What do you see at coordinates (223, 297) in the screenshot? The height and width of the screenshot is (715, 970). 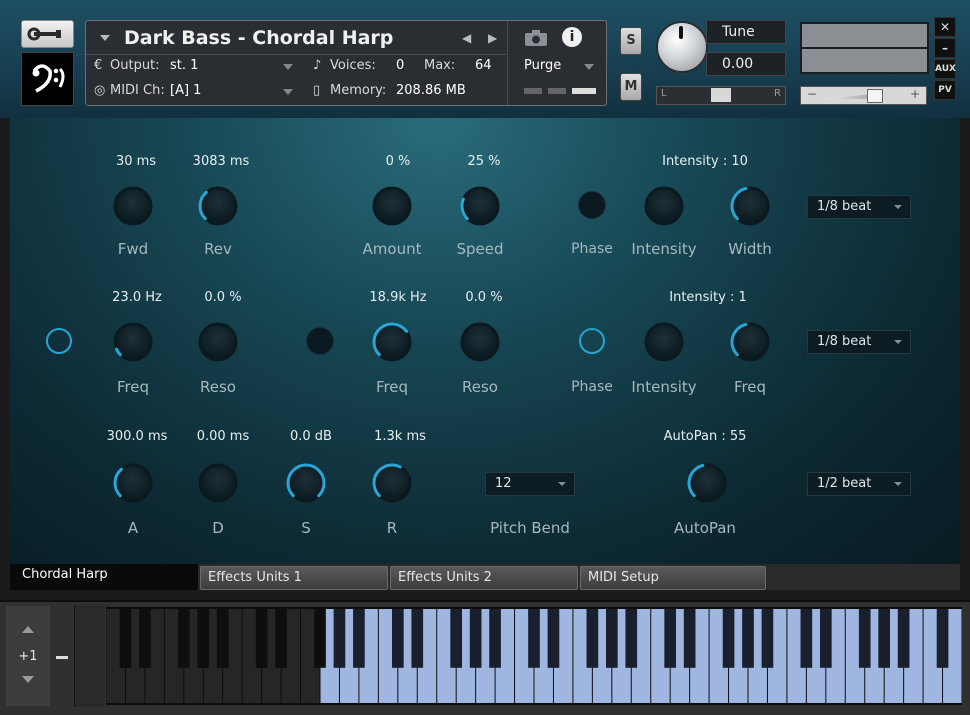 I see `reso1-value: 0.0 %` at bounding box center [223, 297].